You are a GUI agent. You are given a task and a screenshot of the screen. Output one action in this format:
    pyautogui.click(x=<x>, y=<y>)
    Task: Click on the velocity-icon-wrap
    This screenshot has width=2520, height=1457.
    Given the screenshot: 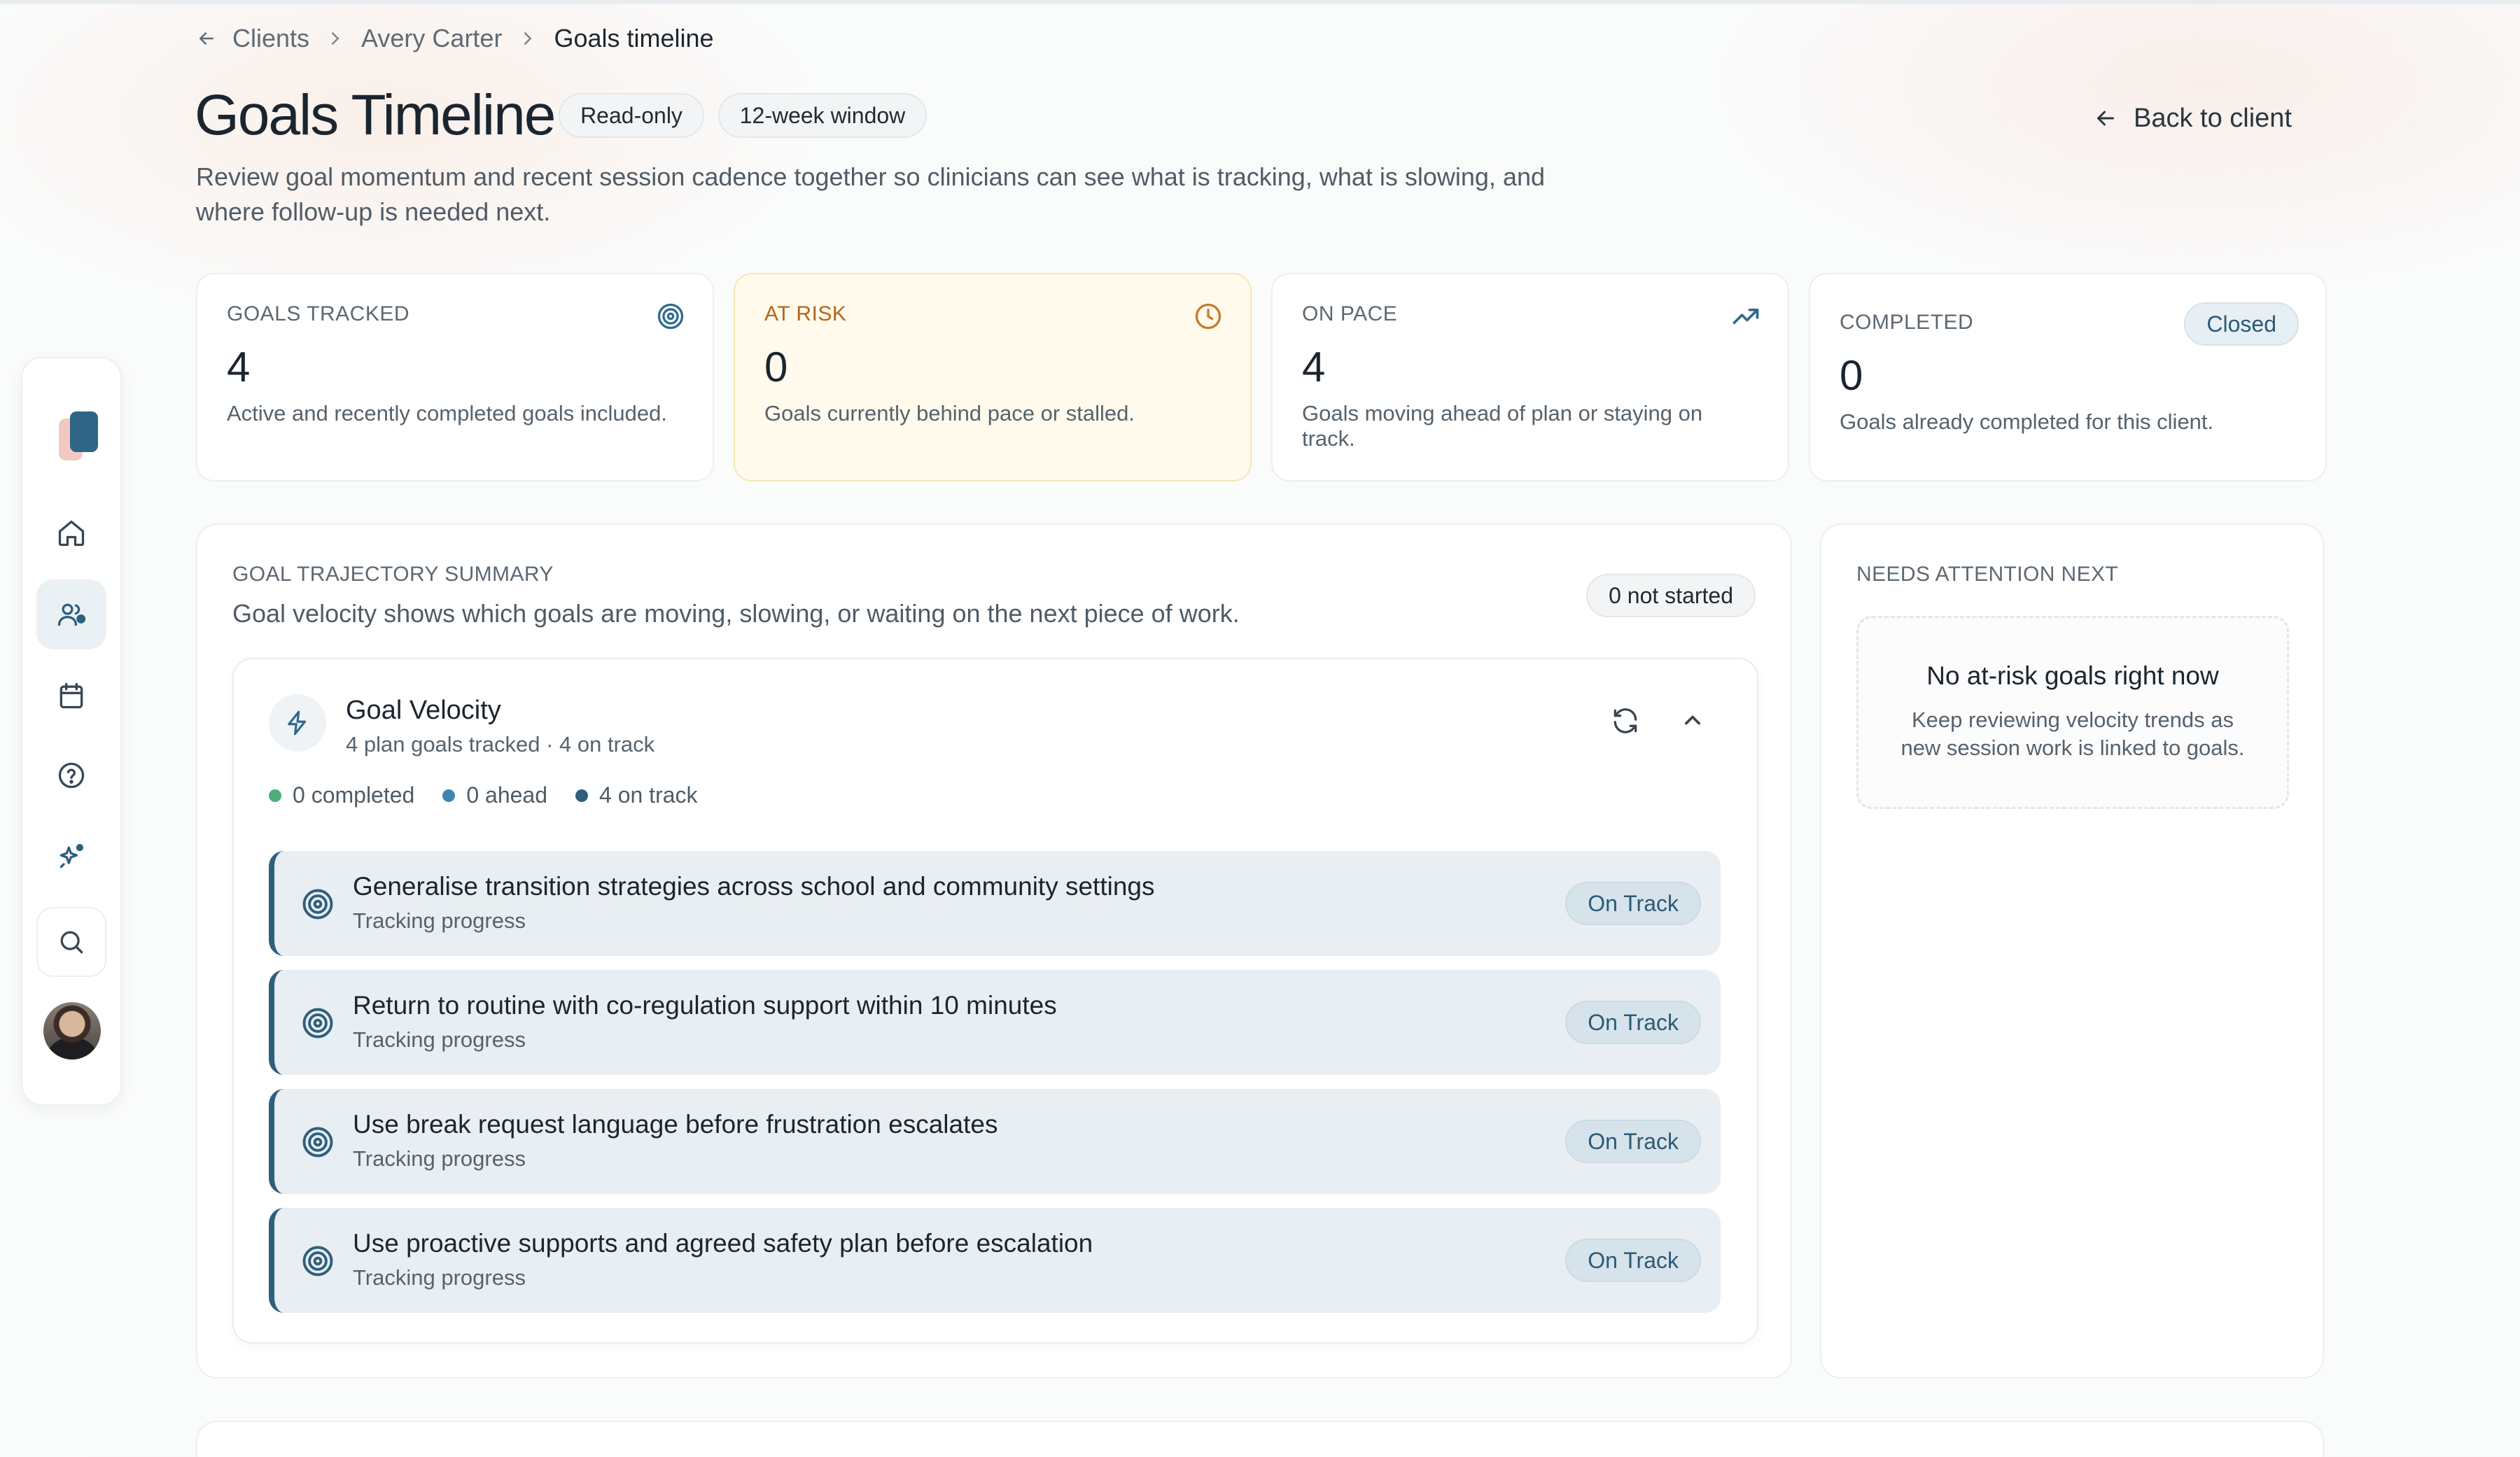 What is the action you would take?
    pyautogui.click(x=297, y=723)
    